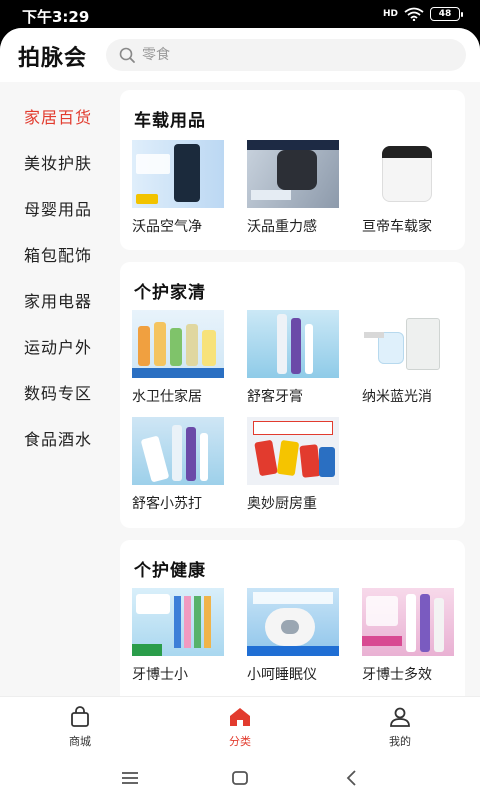 This screenshot has height=800, width=480. What do you see at coordinates (292, 55) in the screenshot?
I see `search-input` at bounding box center [292, 55].